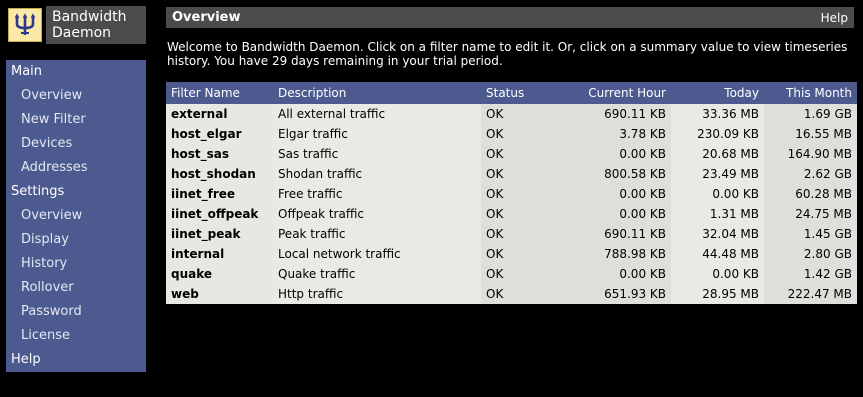 Image resolution: width=863 pixels, height=397 pixels. Describe the element at coordinates (622, 174) in the screenshot. I see `current-hour-value: 800.58 KB` at that location.